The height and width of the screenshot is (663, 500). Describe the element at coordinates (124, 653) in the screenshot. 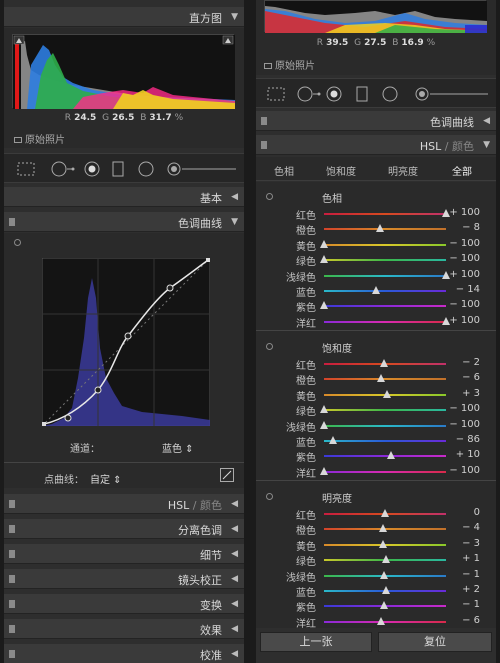

I see `calibration-header: 校准 ◀` at that location.